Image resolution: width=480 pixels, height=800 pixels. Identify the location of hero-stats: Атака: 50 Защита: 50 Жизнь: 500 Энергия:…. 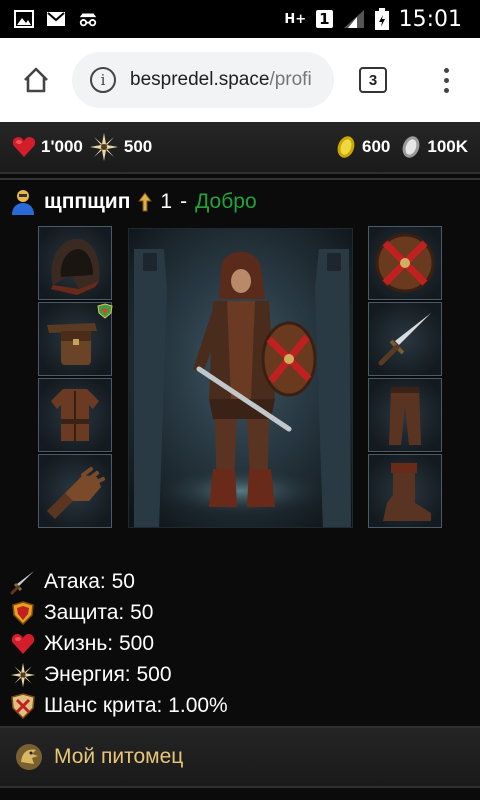
(119, 643).